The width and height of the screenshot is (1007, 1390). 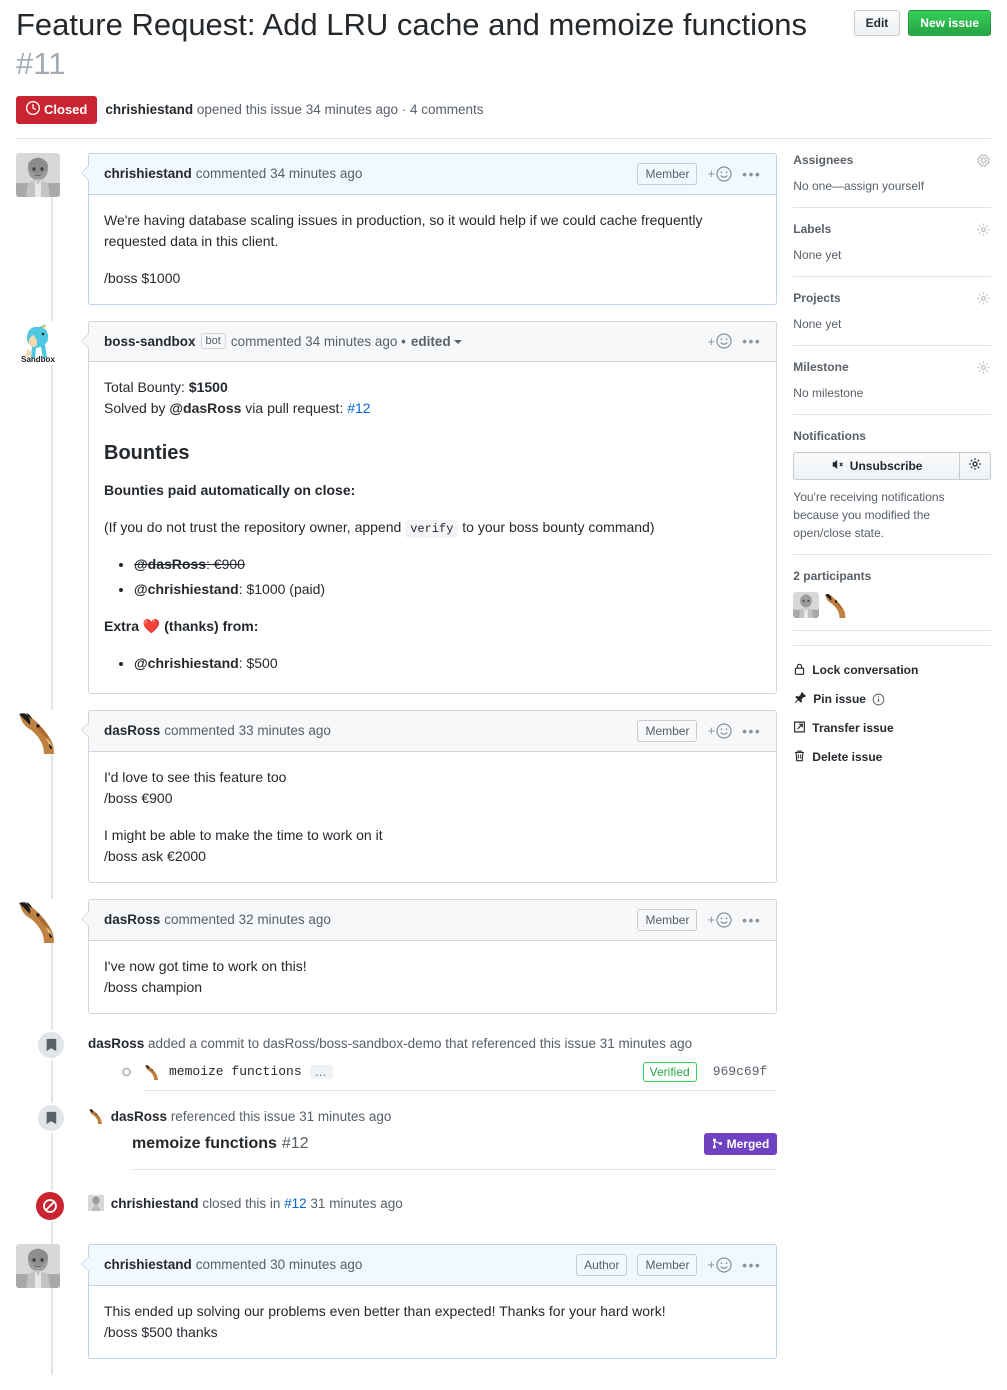 What do you see at coordinates (161, 1331) in the screenshot?
I see `comment-line: /boss $500 thanks` at bounding box center [161, 1331].